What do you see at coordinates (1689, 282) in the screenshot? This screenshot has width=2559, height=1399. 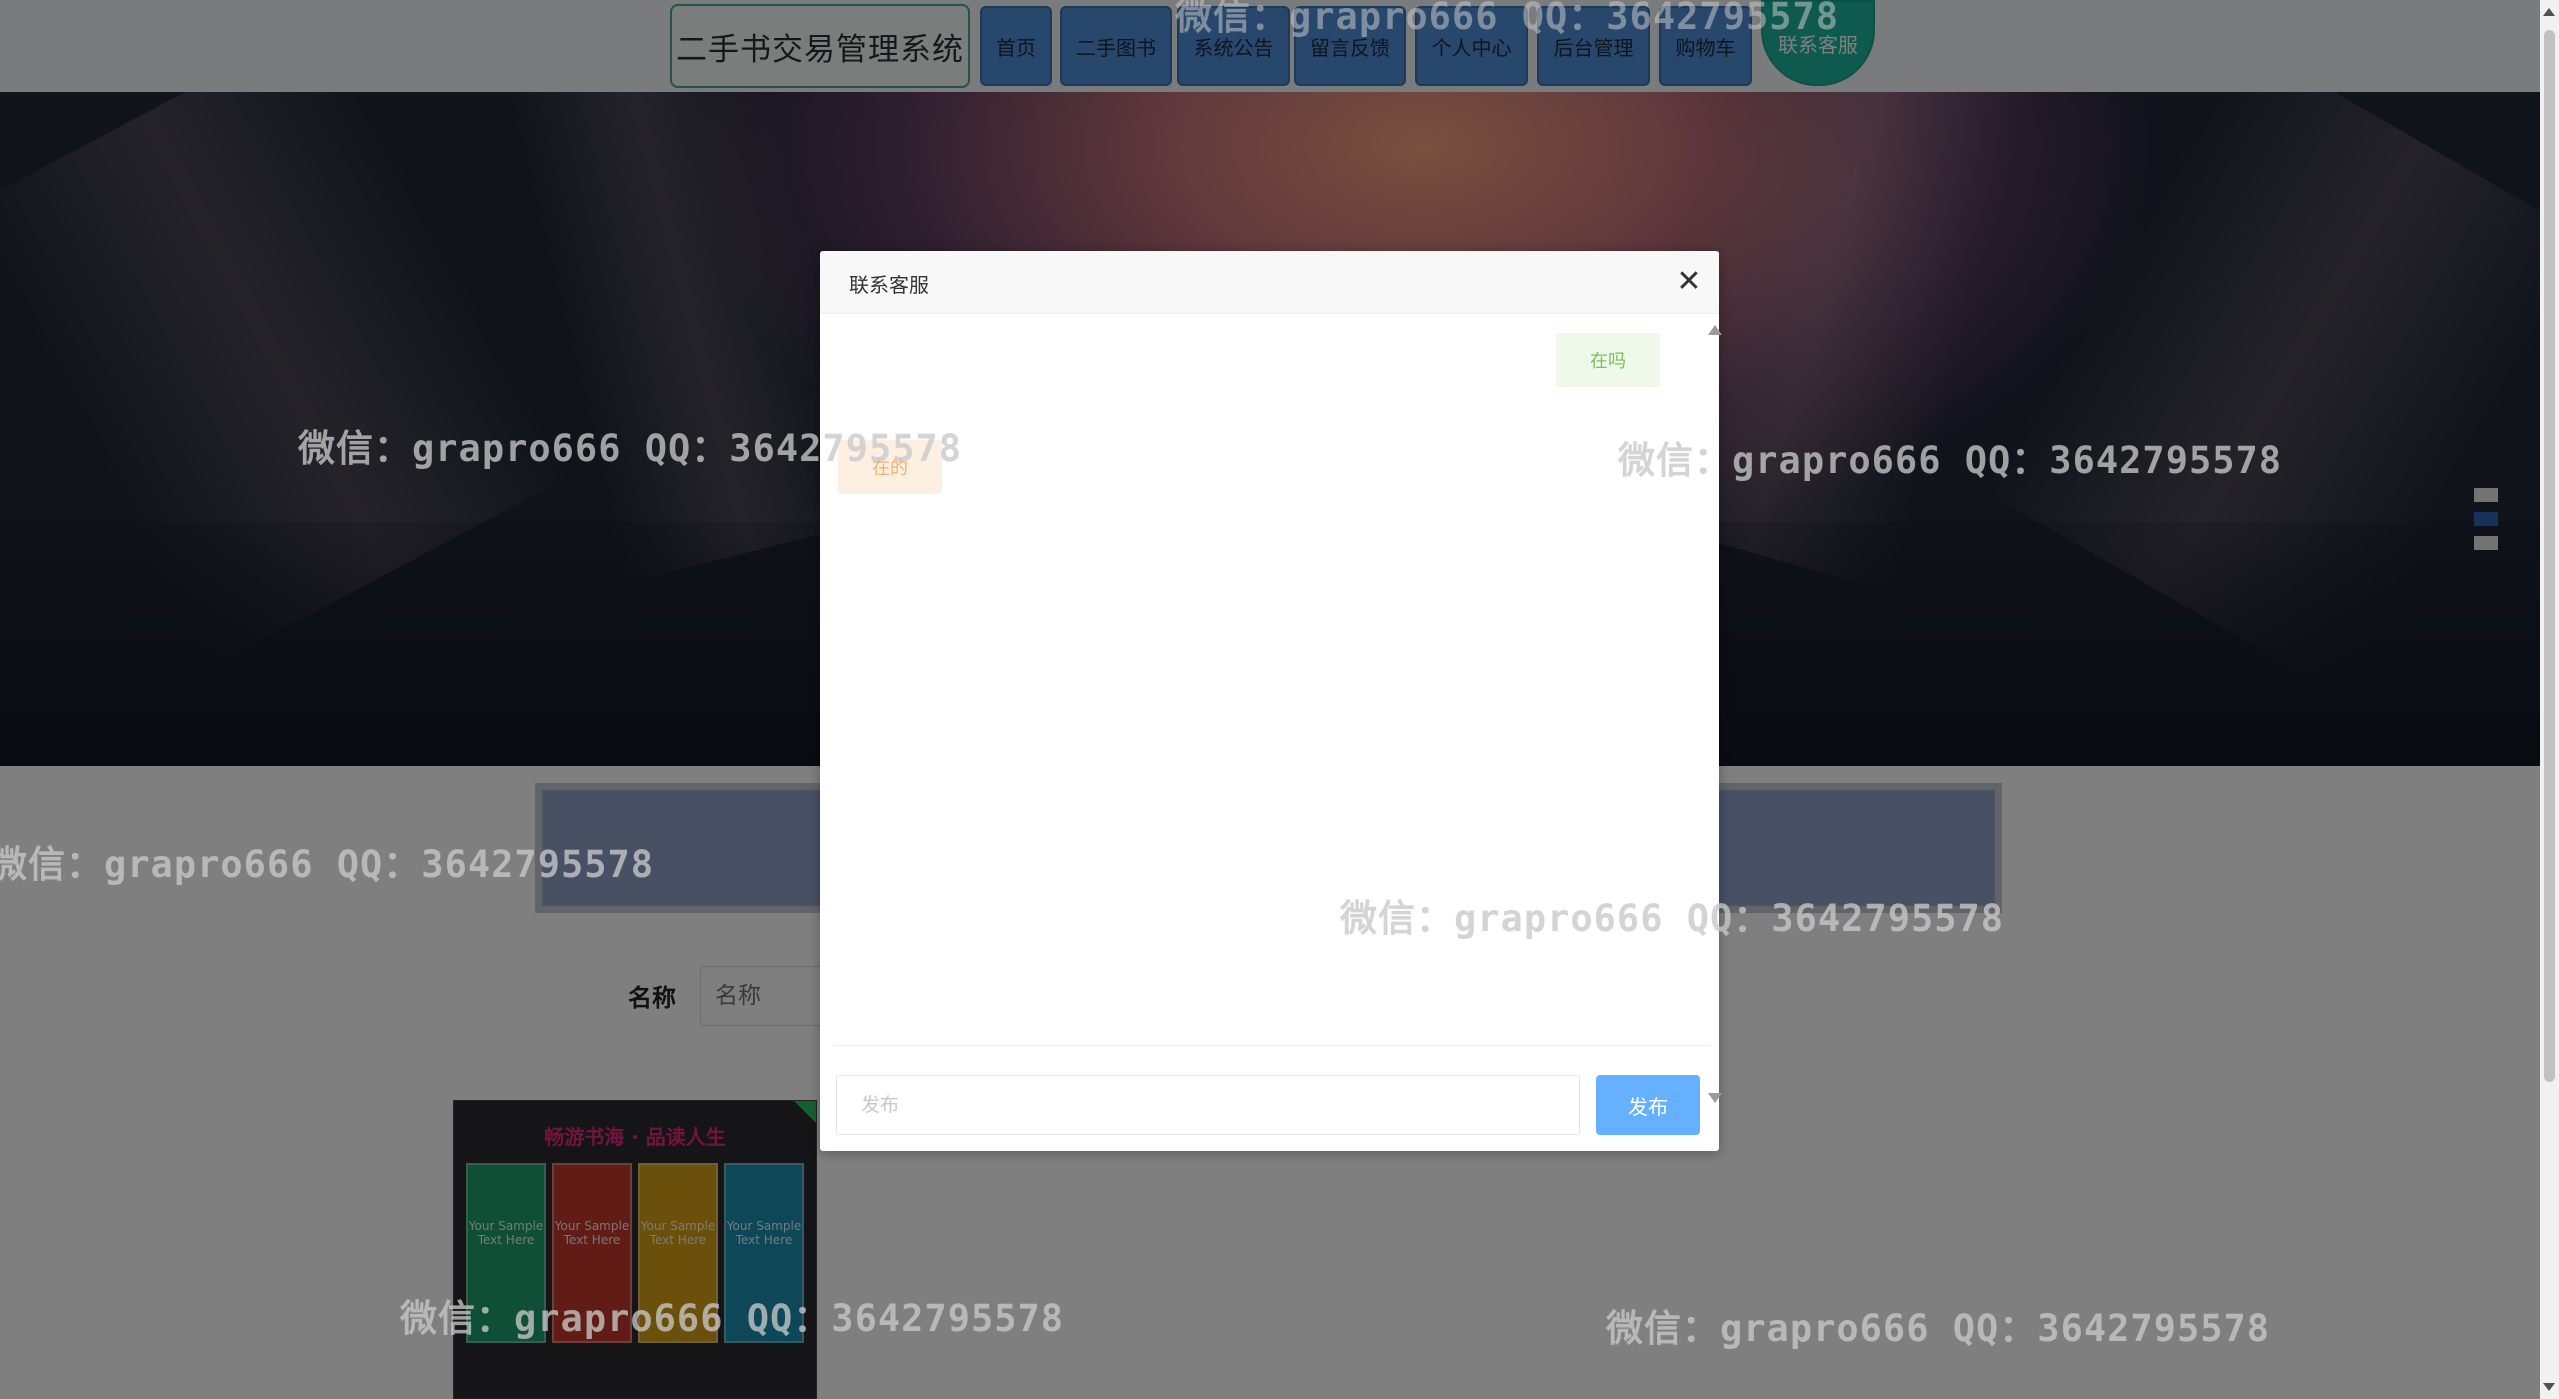 I see `close-icon: ✕` at bounding box center [1689, 282].